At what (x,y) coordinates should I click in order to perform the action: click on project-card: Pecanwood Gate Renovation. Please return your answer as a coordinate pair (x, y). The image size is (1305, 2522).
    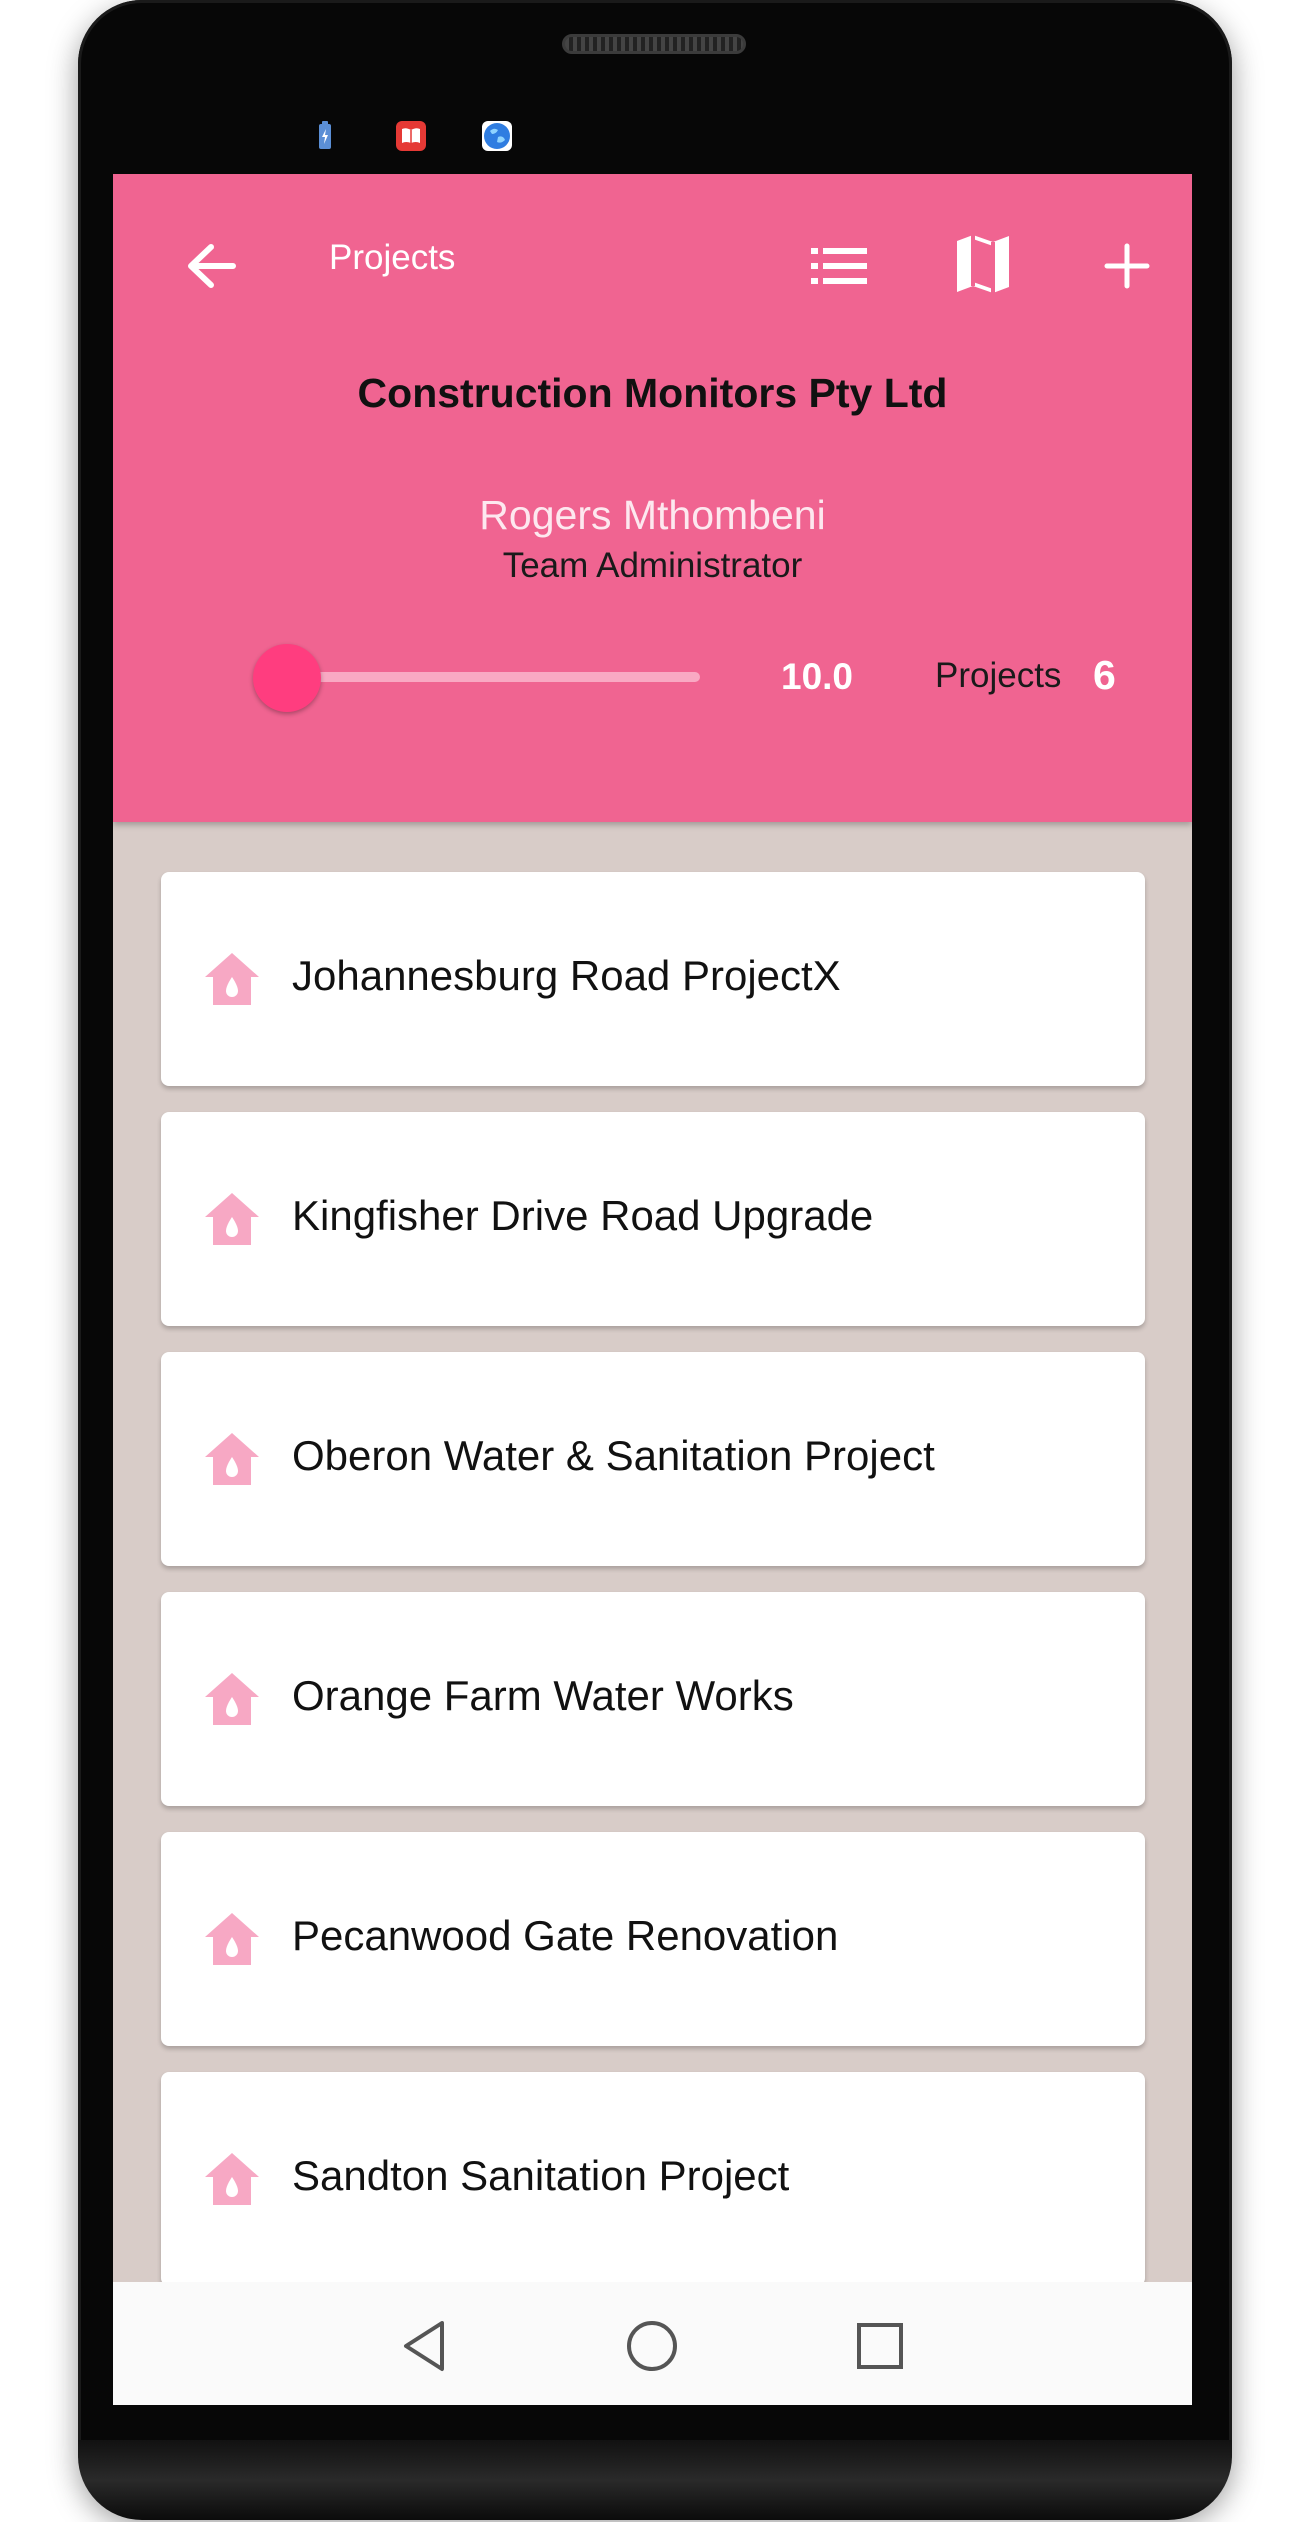
    Looking at the image, I should click on (653, 1939).